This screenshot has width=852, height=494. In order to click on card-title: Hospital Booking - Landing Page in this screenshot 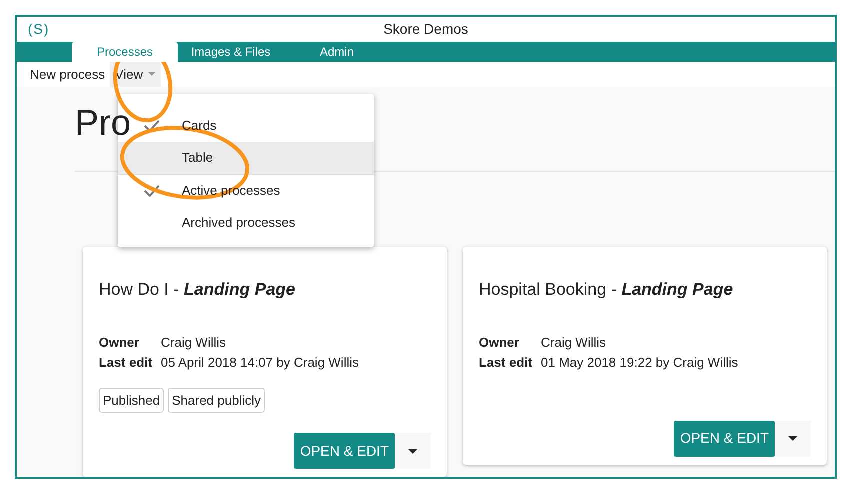, I will do `click(606, 290)`.